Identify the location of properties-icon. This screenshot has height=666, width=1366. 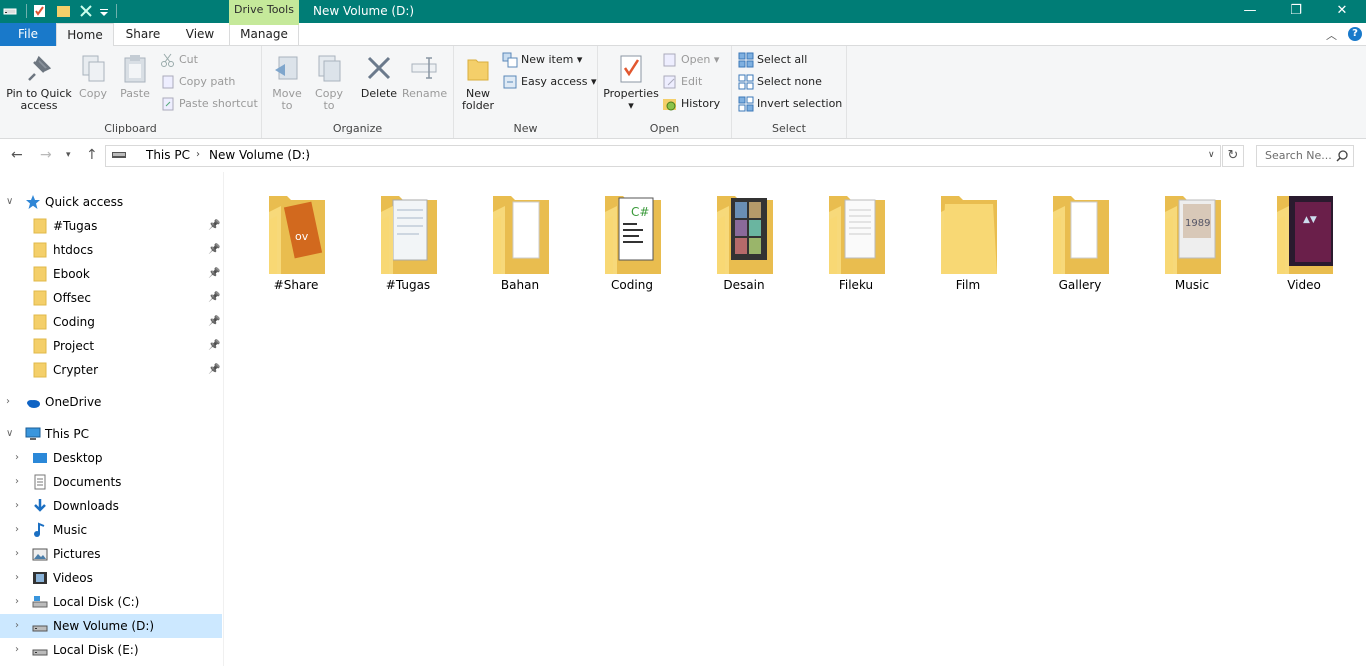
(40, 11).